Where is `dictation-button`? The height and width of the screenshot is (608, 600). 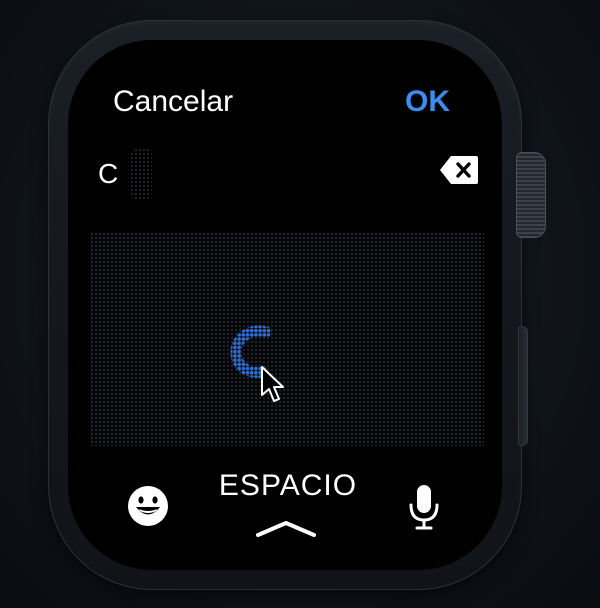 dictation-button is located at coordinates (424, 507).